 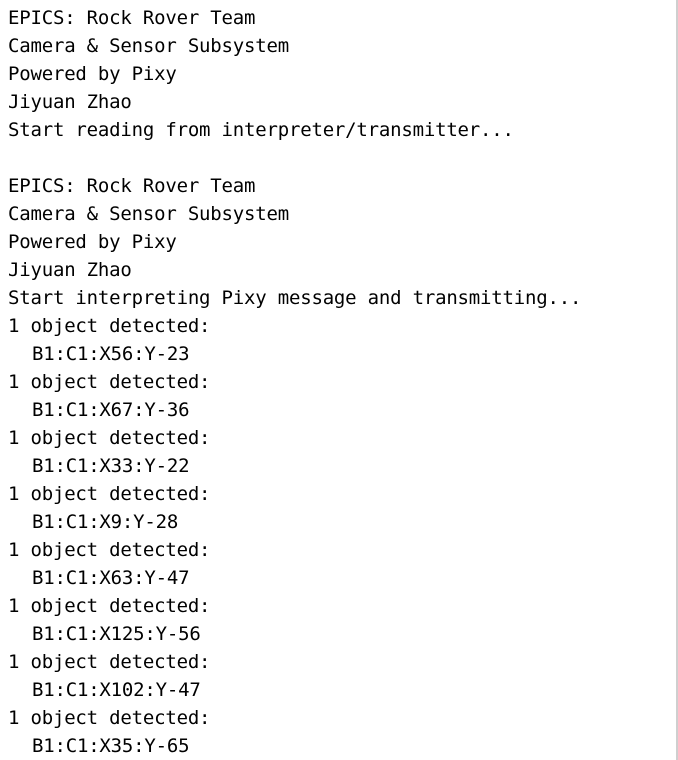 I want to click on detection-data: B1:C1:X56:Y-23, so click(x=111, y=354).